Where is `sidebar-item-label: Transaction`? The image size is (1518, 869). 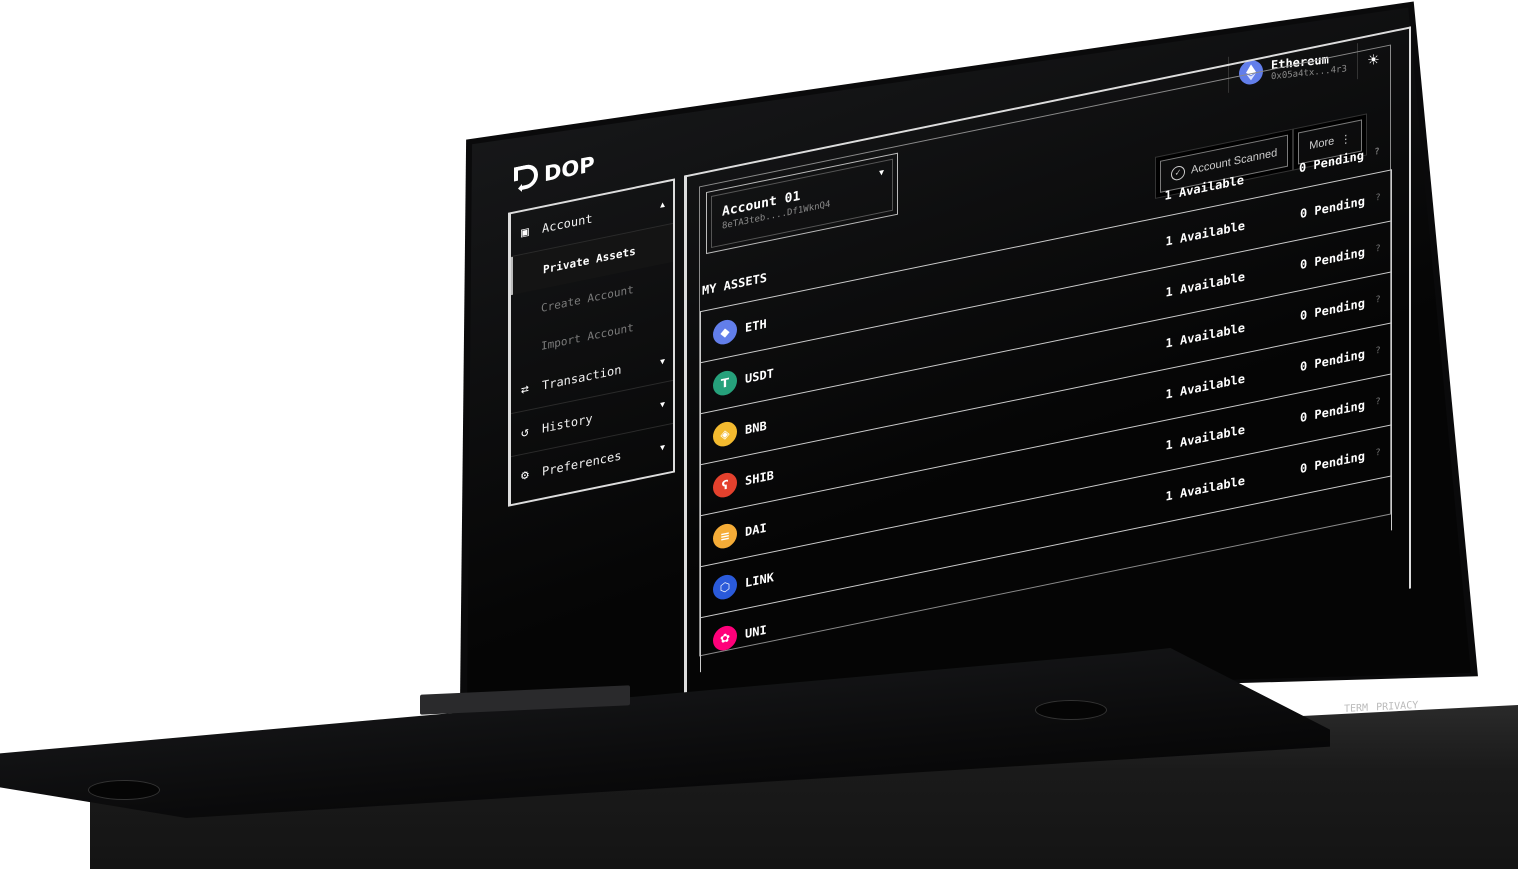
sidebar-item-label: Transaction is located at coordinates (582, 377).